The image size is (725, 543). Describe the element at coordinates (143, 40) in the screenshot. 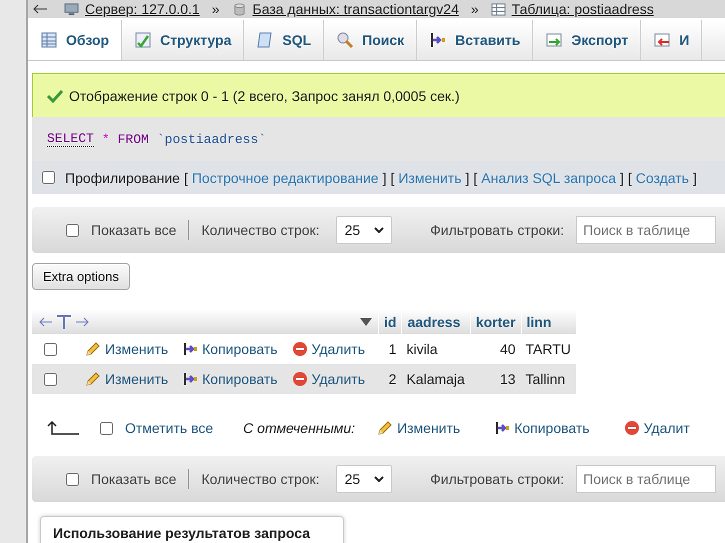

I see `structure-tab-icon` at that location.